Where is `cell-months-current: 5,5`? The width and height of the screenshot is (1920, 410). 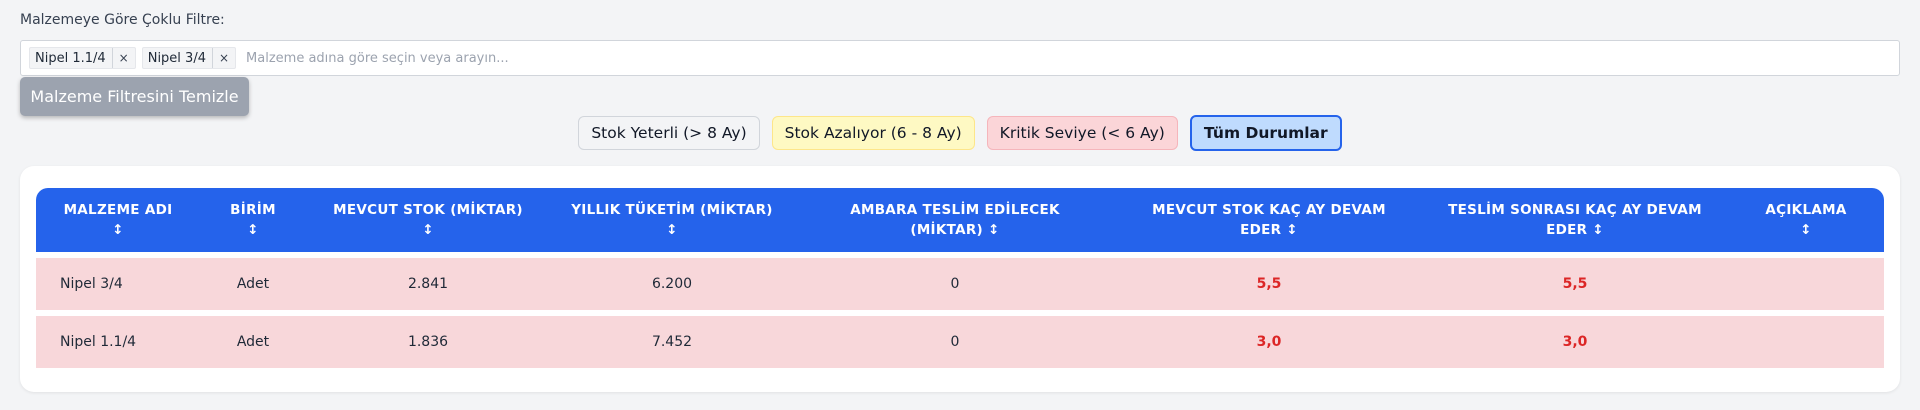
cell-months-current: 5,5 is located at coordinates (1269, 284).